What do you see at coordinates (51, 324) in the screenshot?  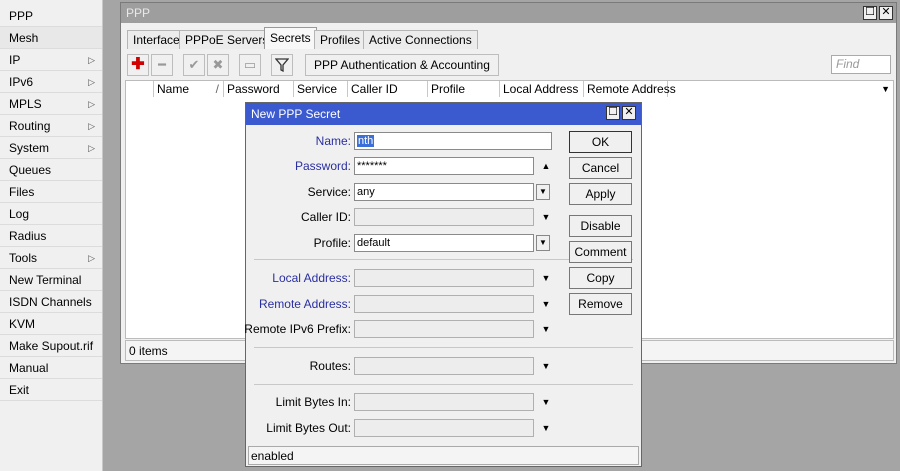 I see `sidebar-item-kvm: KVM` at bounding box center [51, 324].